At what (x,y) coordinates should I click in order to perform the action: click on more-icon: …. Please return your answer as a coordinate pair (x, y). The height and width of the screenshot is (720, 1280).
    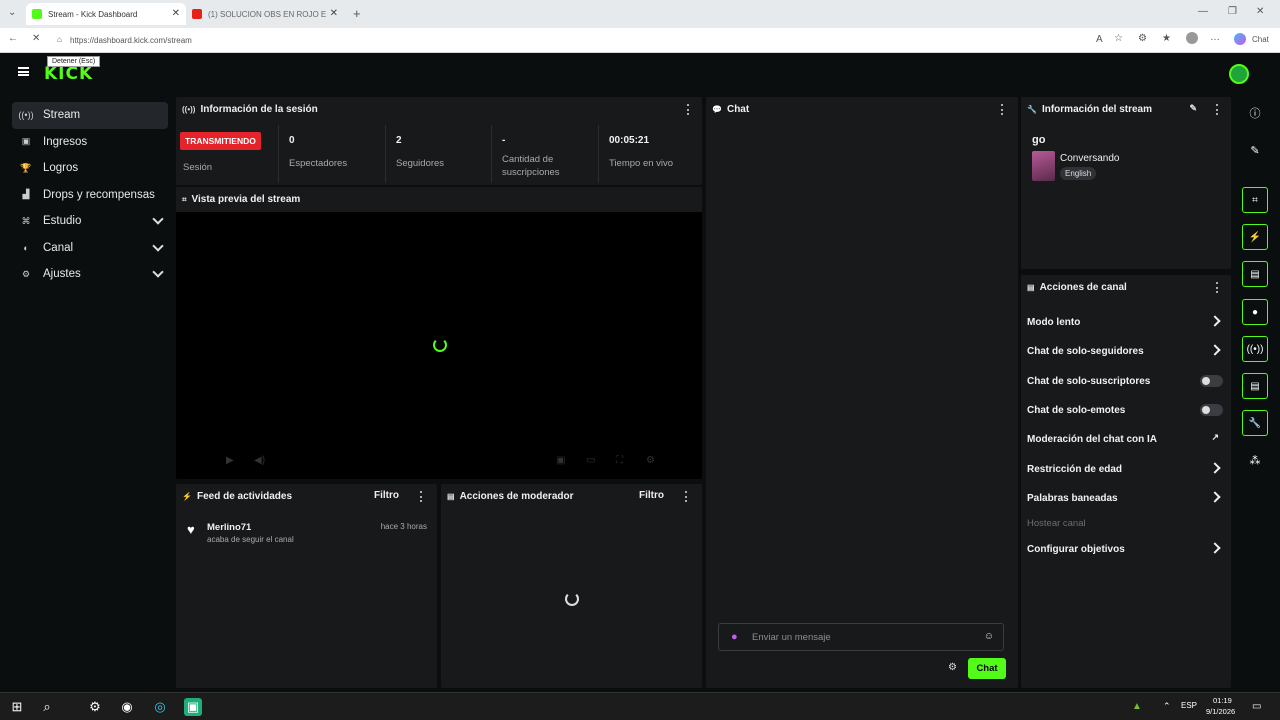
    Looking at the image, I should click on (1215, 37).